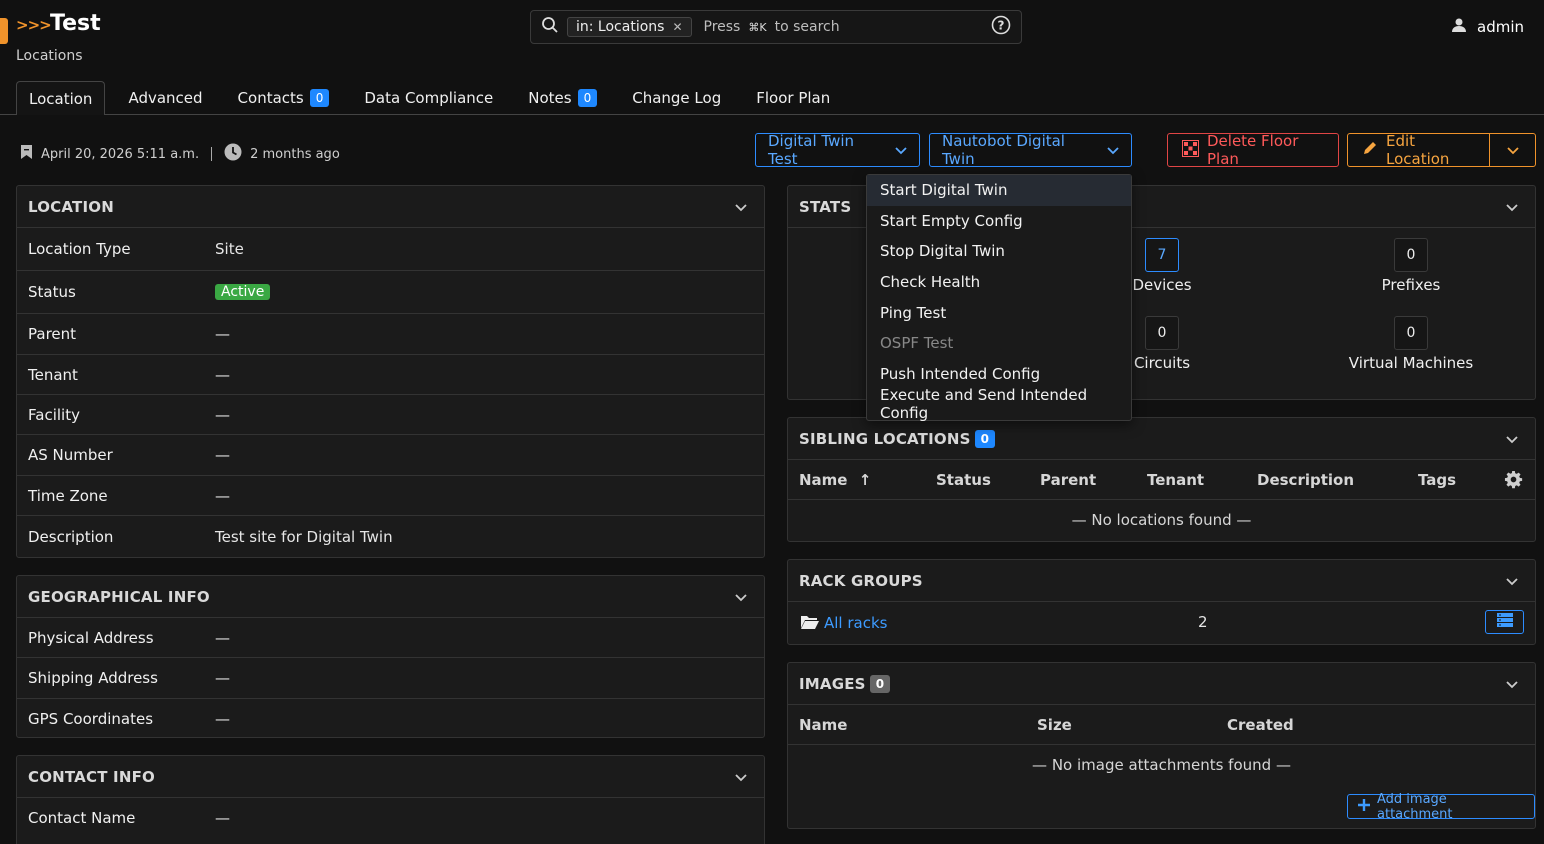 This screenshot has height=844, width=1544. What do you see at coordinates (629, 27) in the screenshot?
I see `search-scope-pill: in: Locations ✕` at bounding box center [629, 27].